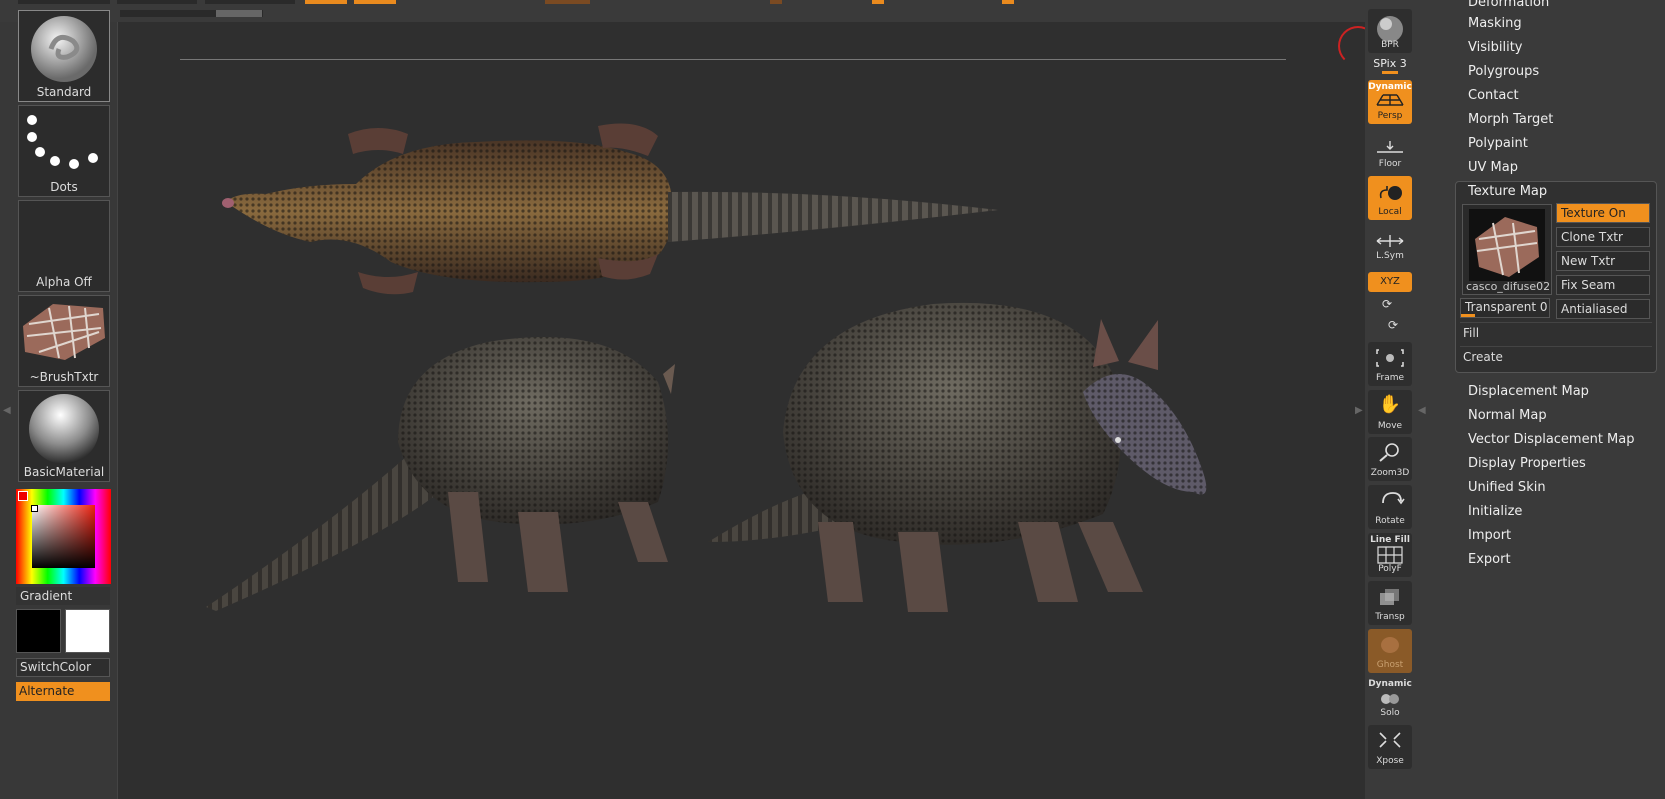  What do you see at coordinates (63, 667) in the screenshot?
I see `switchcolor-button: SwitchColor` at bounding box center [63, 667].